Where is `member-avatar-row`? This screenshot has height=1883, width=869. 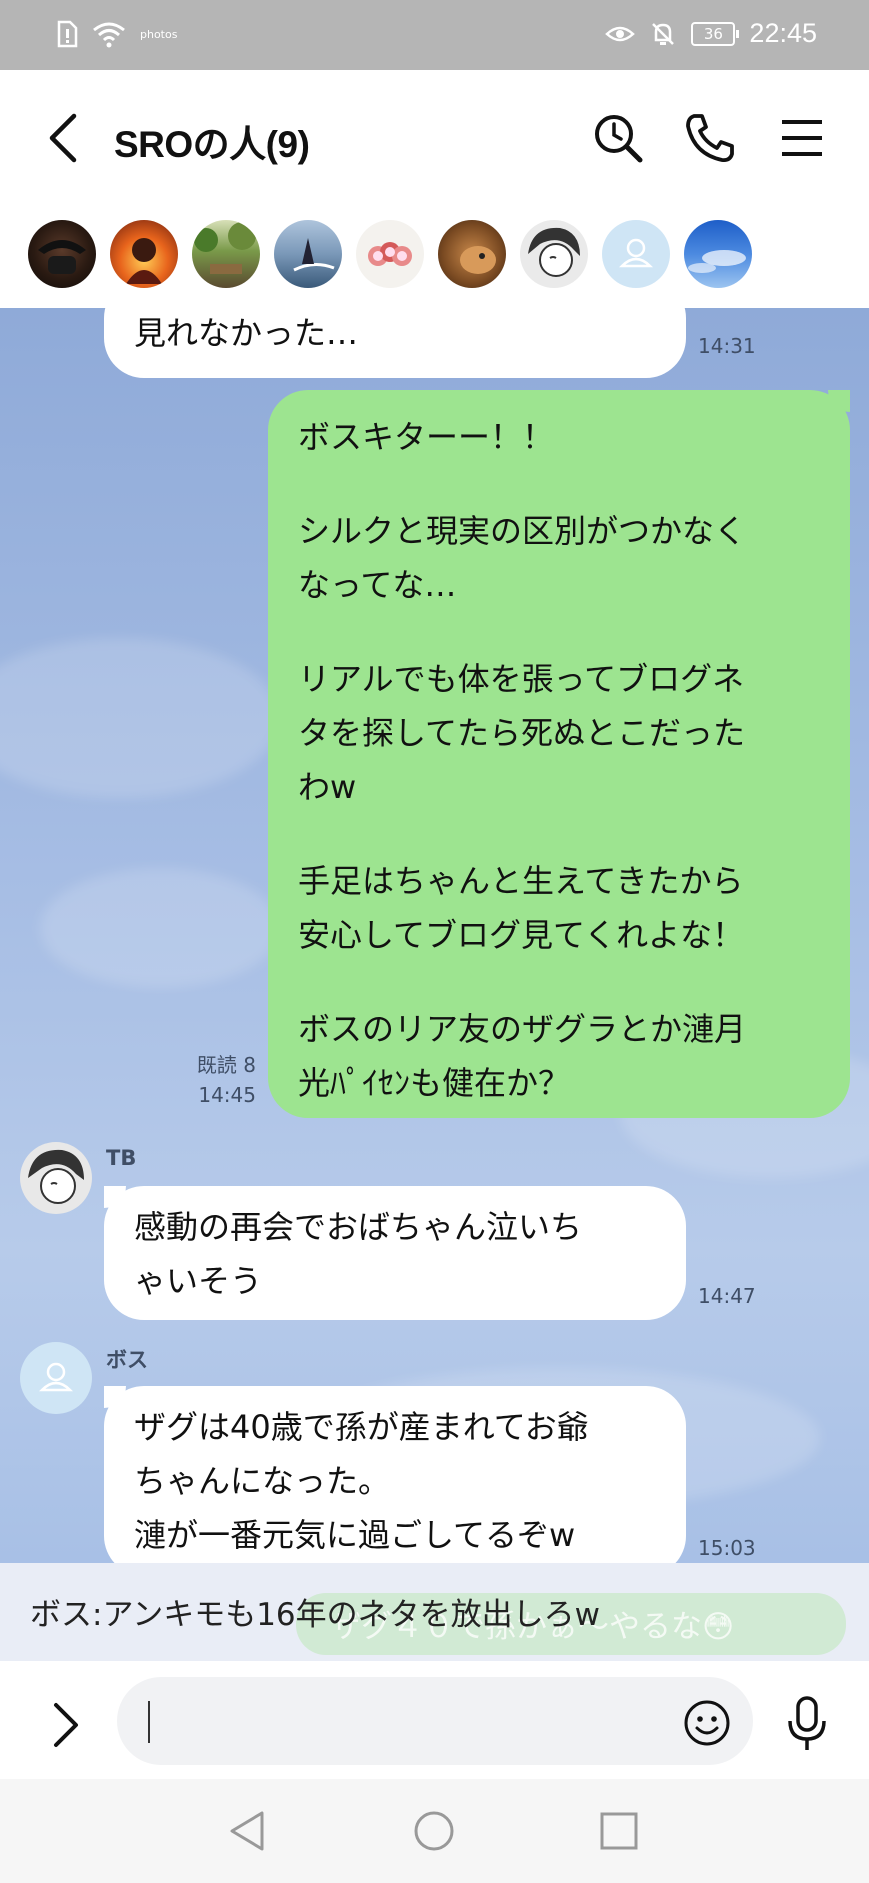 member-avatar-row is located at coordinates (434, 258).